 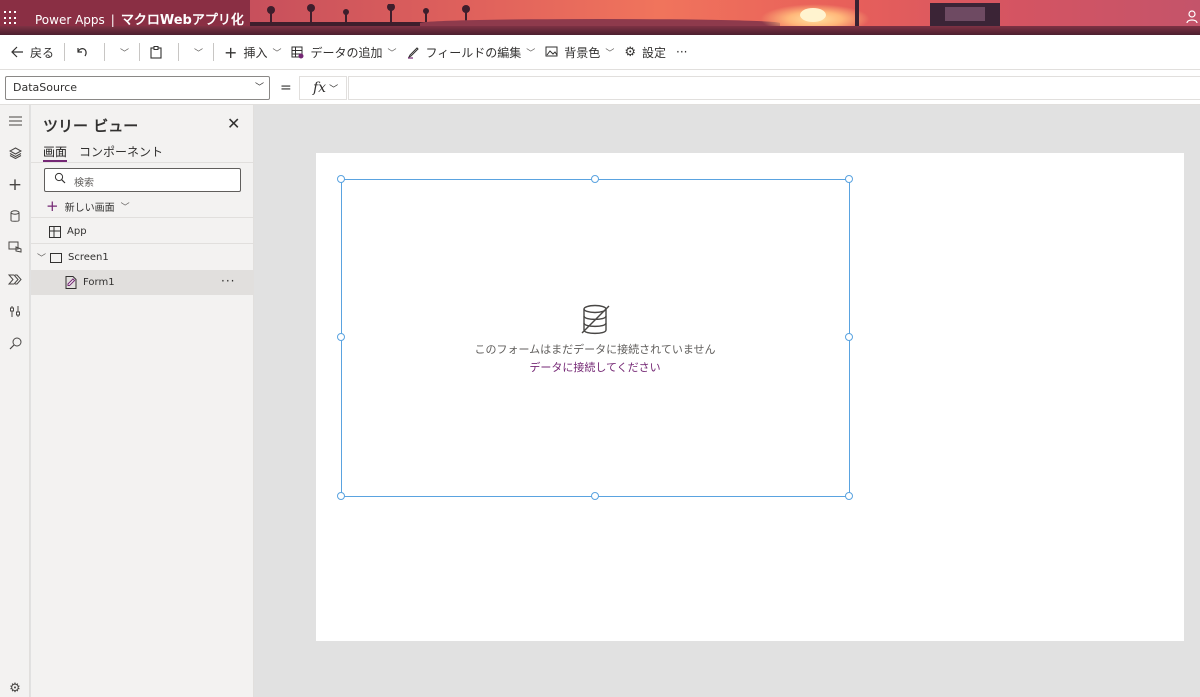 I want to click on project-name: マクロWebアプリ化, so click(x=182, y=20).